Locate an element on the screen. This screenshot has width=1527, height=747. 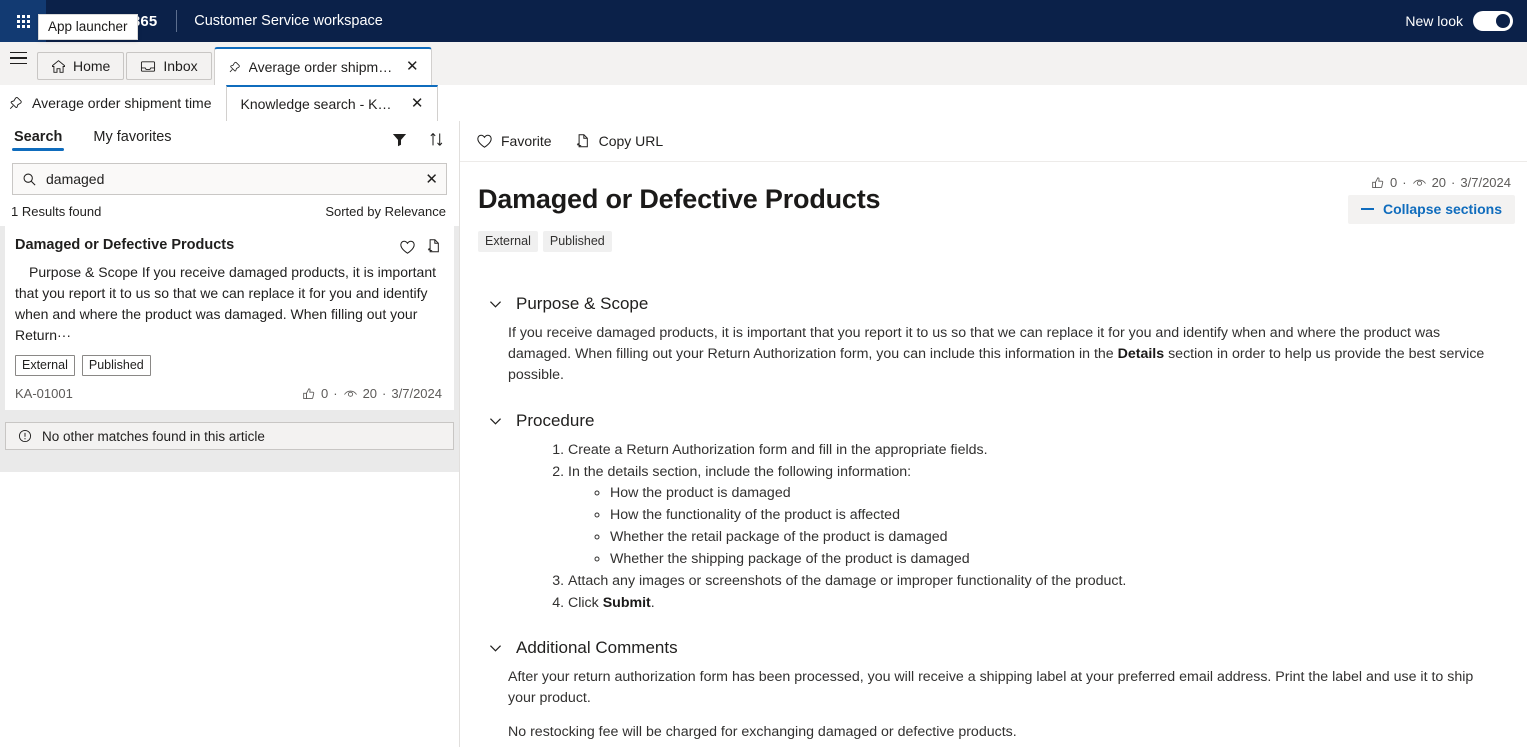
inbox-button: Inbox is located at coordinates (169, 66).